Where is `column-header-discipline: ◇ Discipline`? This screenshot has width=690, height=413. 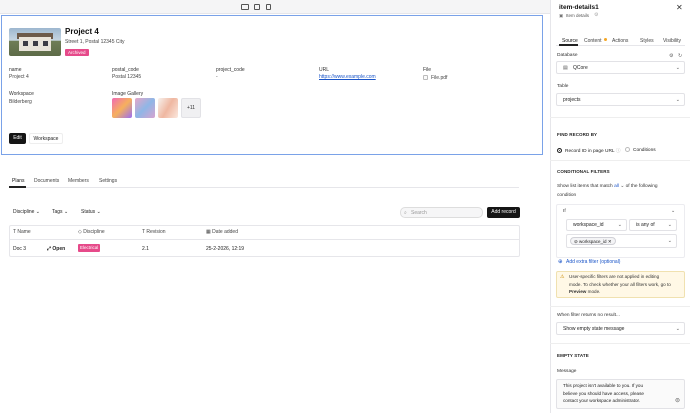
column-header-discipline: ◇ Discipline is located at coordinates (91, 232).